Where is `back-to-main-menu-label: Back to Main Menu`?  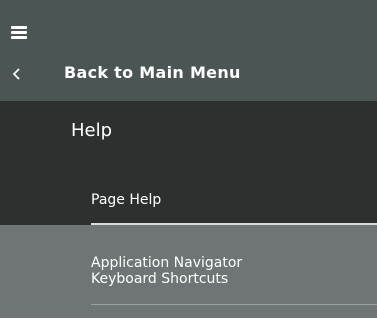 back-to-main-menu-label: Back to Main Menu is located at coordinates (152, 72).